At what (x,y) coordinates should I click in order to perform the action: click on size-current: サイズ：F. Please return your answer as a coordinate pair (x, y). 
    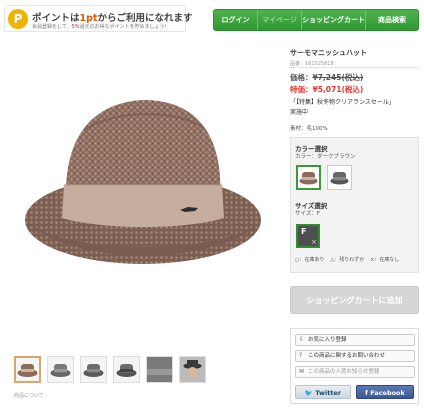
    Looking at the image, I should click on (307, 214).